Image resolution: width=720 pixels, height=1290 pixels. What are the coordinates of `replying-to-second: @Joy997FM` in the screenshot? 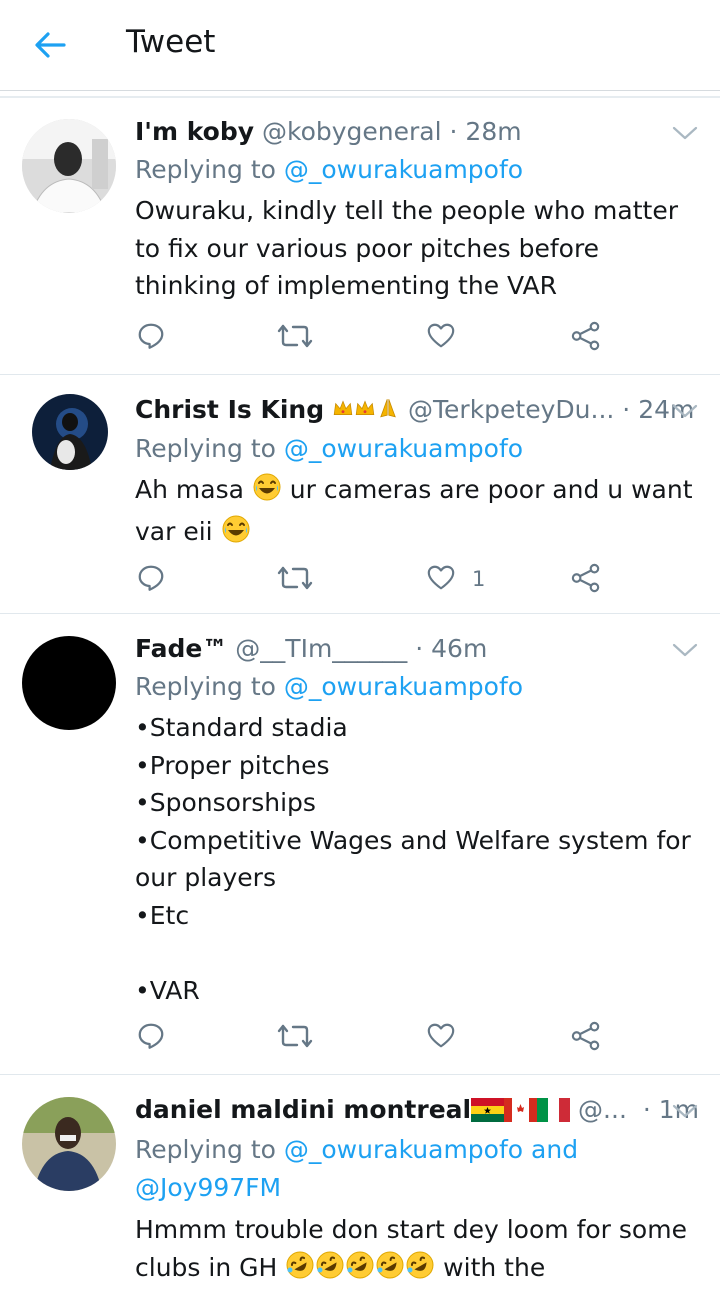 It's located at (208, 1188).